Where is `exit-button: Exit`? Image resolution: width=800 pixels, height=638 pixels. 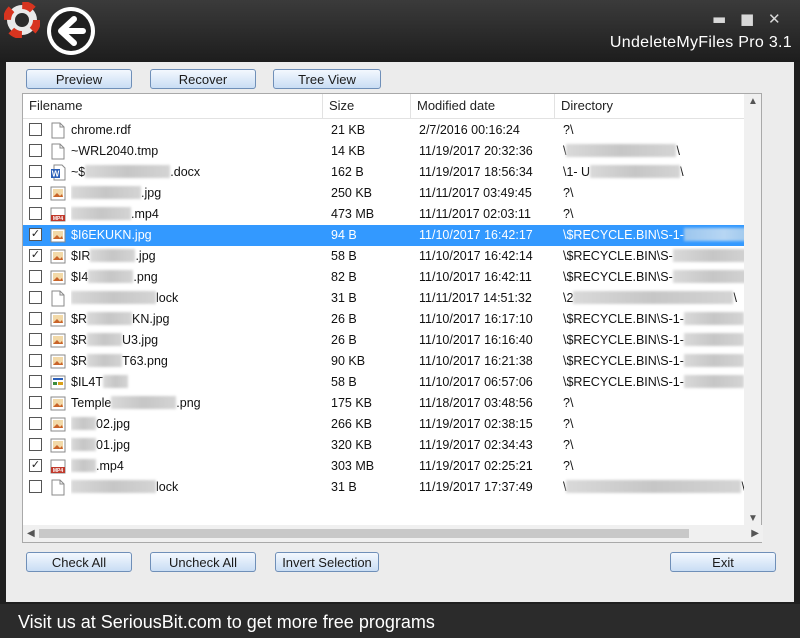
exit-button: Exit is located at coordinates (723, 562).